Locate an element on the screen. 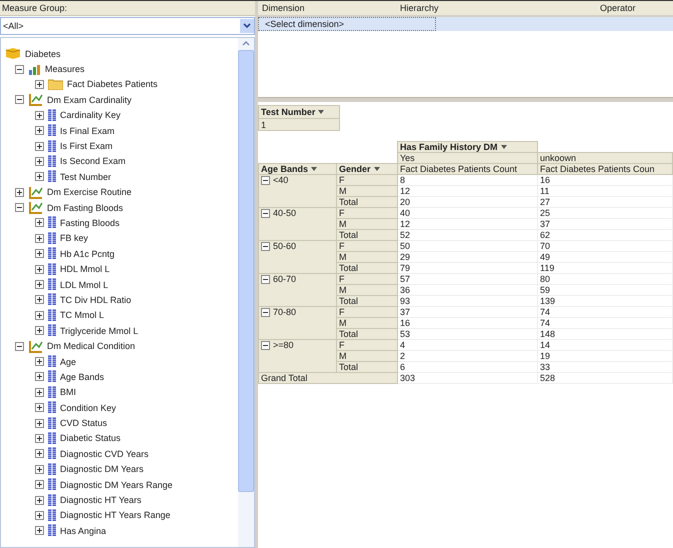 The height and width of the screenshot is (548, 673). age-band-cell: 40-50 is located at coordinates (297, 224).